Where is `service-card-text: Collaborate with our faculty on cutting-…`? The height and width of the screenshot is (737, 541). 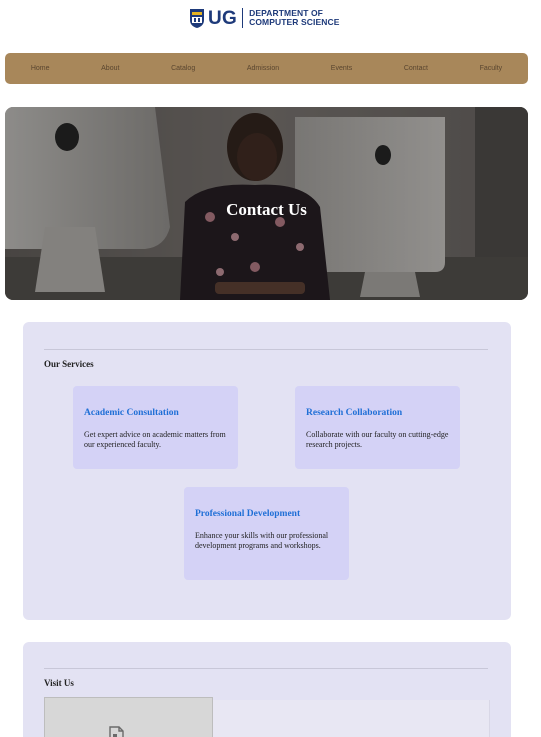 service-card-text: Collaborate with our faculty on cutting-… is located at coordinates (377, 439).